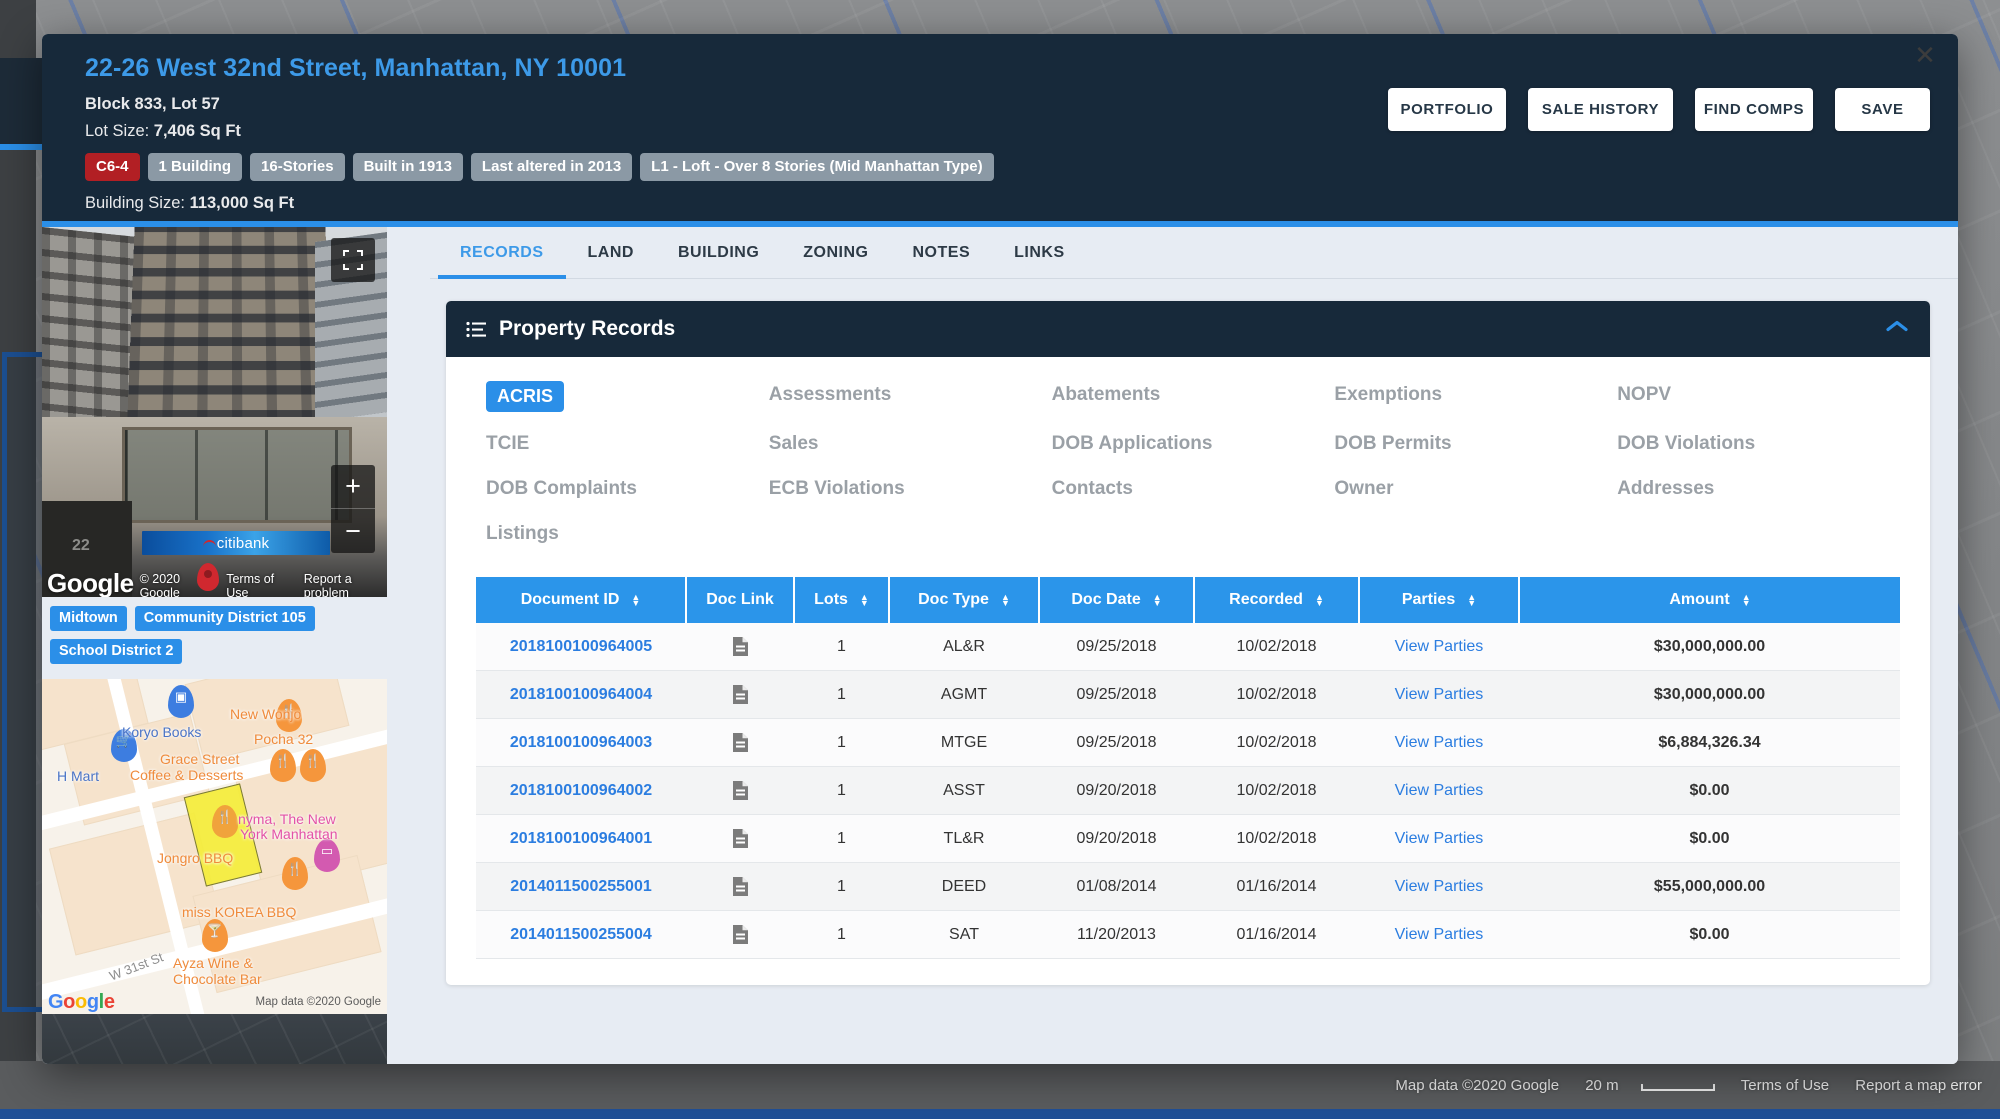  Describe the element at coordinates (313, 765) in the screenshot. I see `map-pin-pocha32-icon: 🍴` at that location.